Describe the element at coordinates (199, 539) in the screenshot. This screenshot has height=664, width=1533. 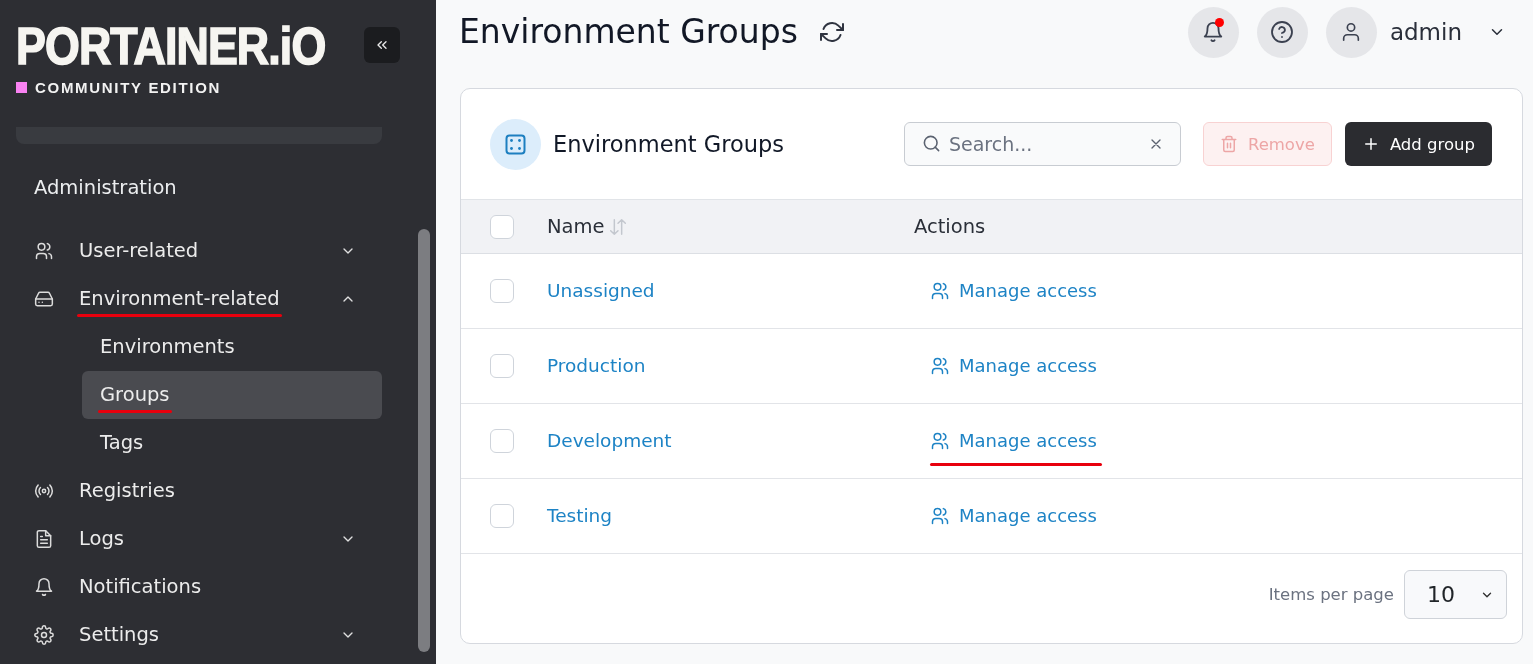
I see `nav-item: Logs` at that location.